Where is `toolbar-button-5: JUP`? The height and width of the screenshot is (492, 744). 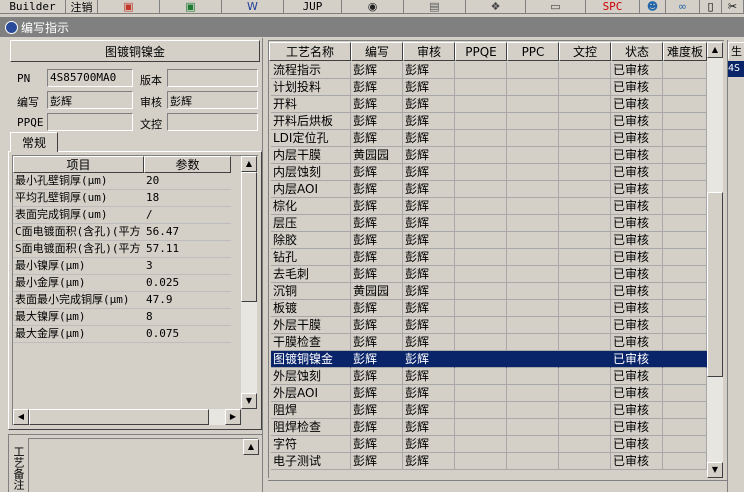 toolbar-button-5: JUP is located at coordinates (313, 6).